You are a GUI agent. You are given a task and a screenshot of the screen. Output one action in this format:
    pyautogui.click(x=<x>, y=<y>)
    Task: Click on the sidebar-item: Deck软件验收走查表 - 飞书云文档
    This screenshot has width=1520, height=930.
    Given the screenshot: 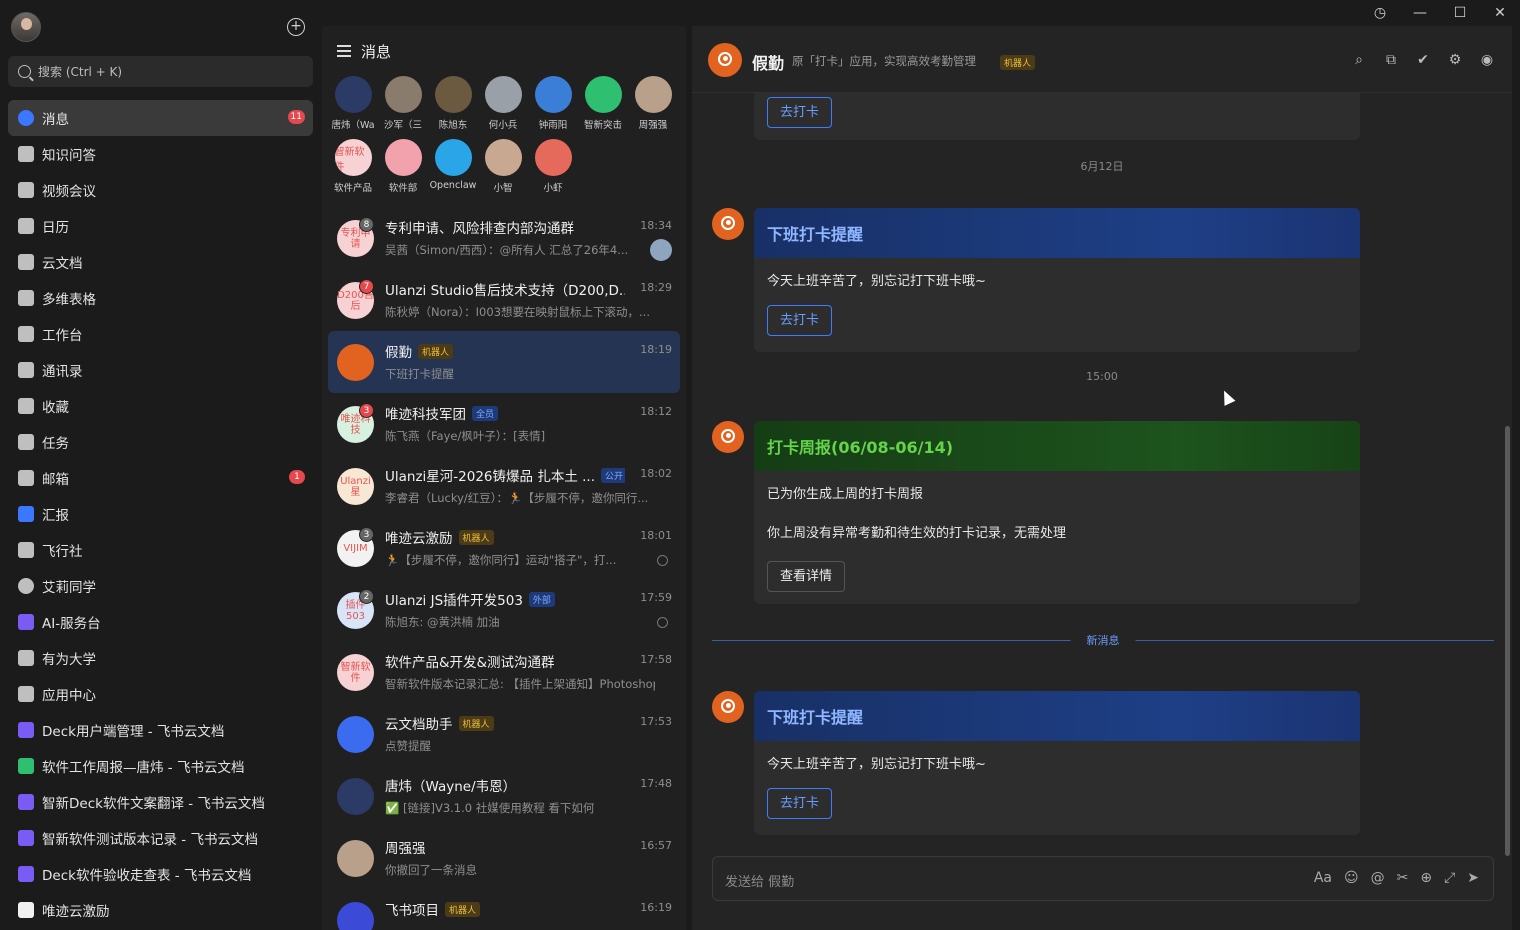 What is the action you would take?
    pyautogui.click(x=160, y=874)
    